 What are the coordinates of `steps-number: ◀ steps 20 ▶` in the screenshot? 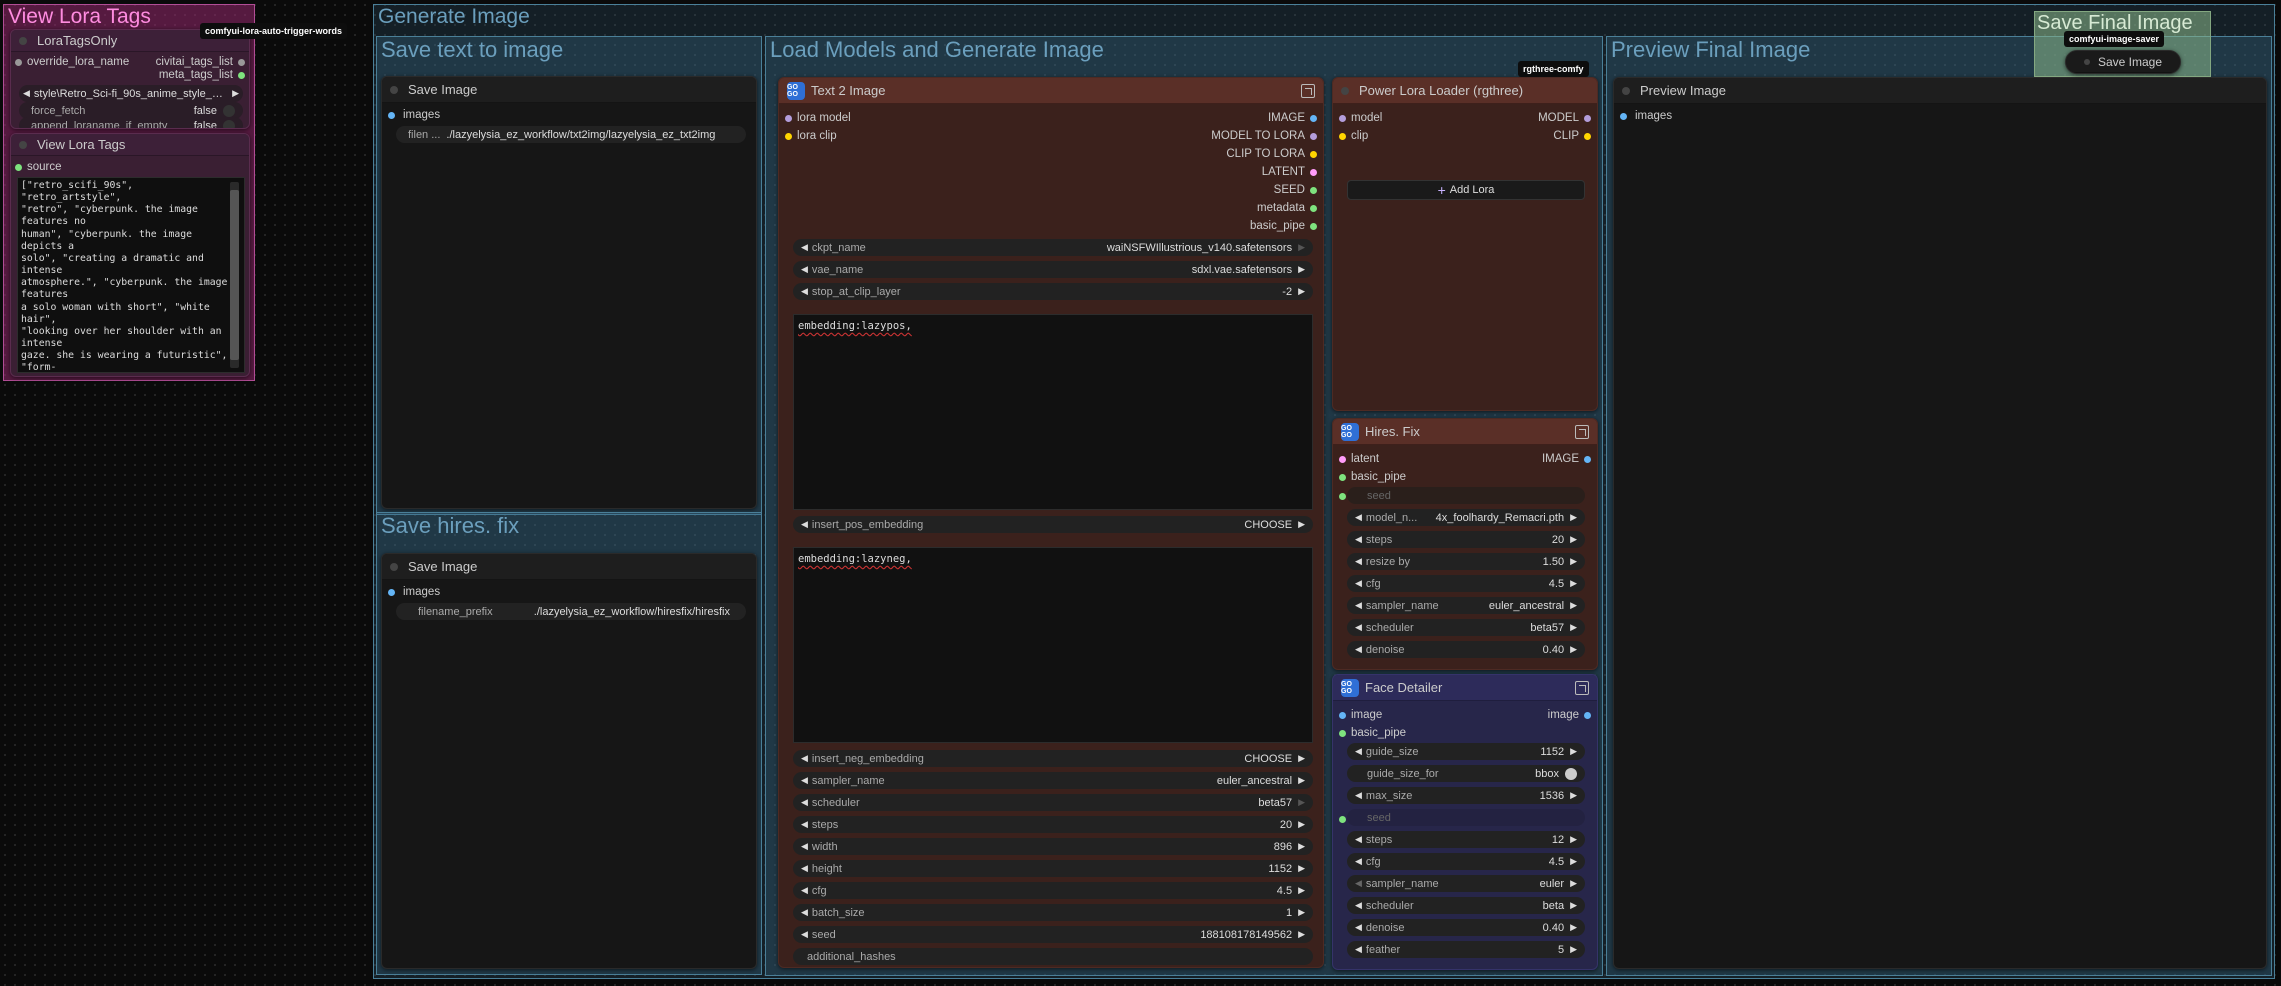 It's located at (1466, 539).